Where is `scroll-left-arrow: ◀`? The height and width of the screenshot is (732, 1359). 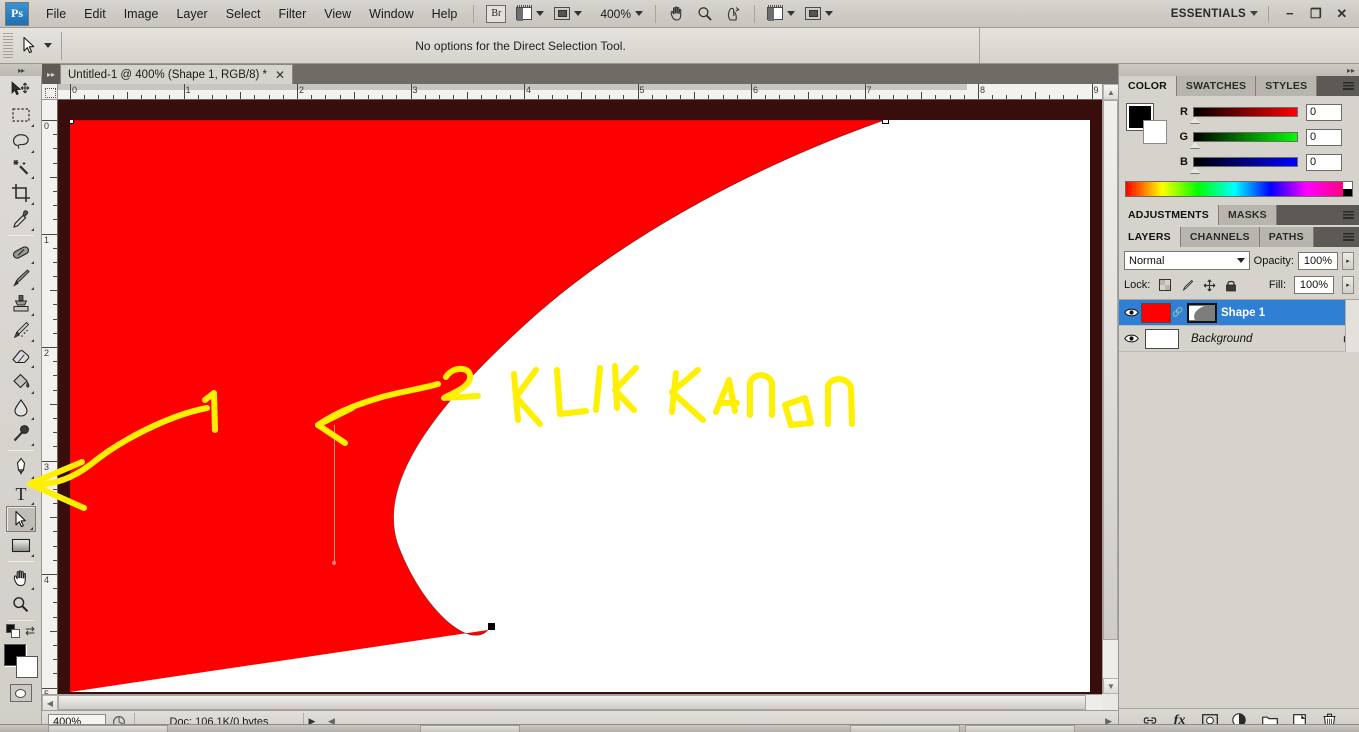
scroll-left-arrow: ◀ is located at coordinates (50, 703).